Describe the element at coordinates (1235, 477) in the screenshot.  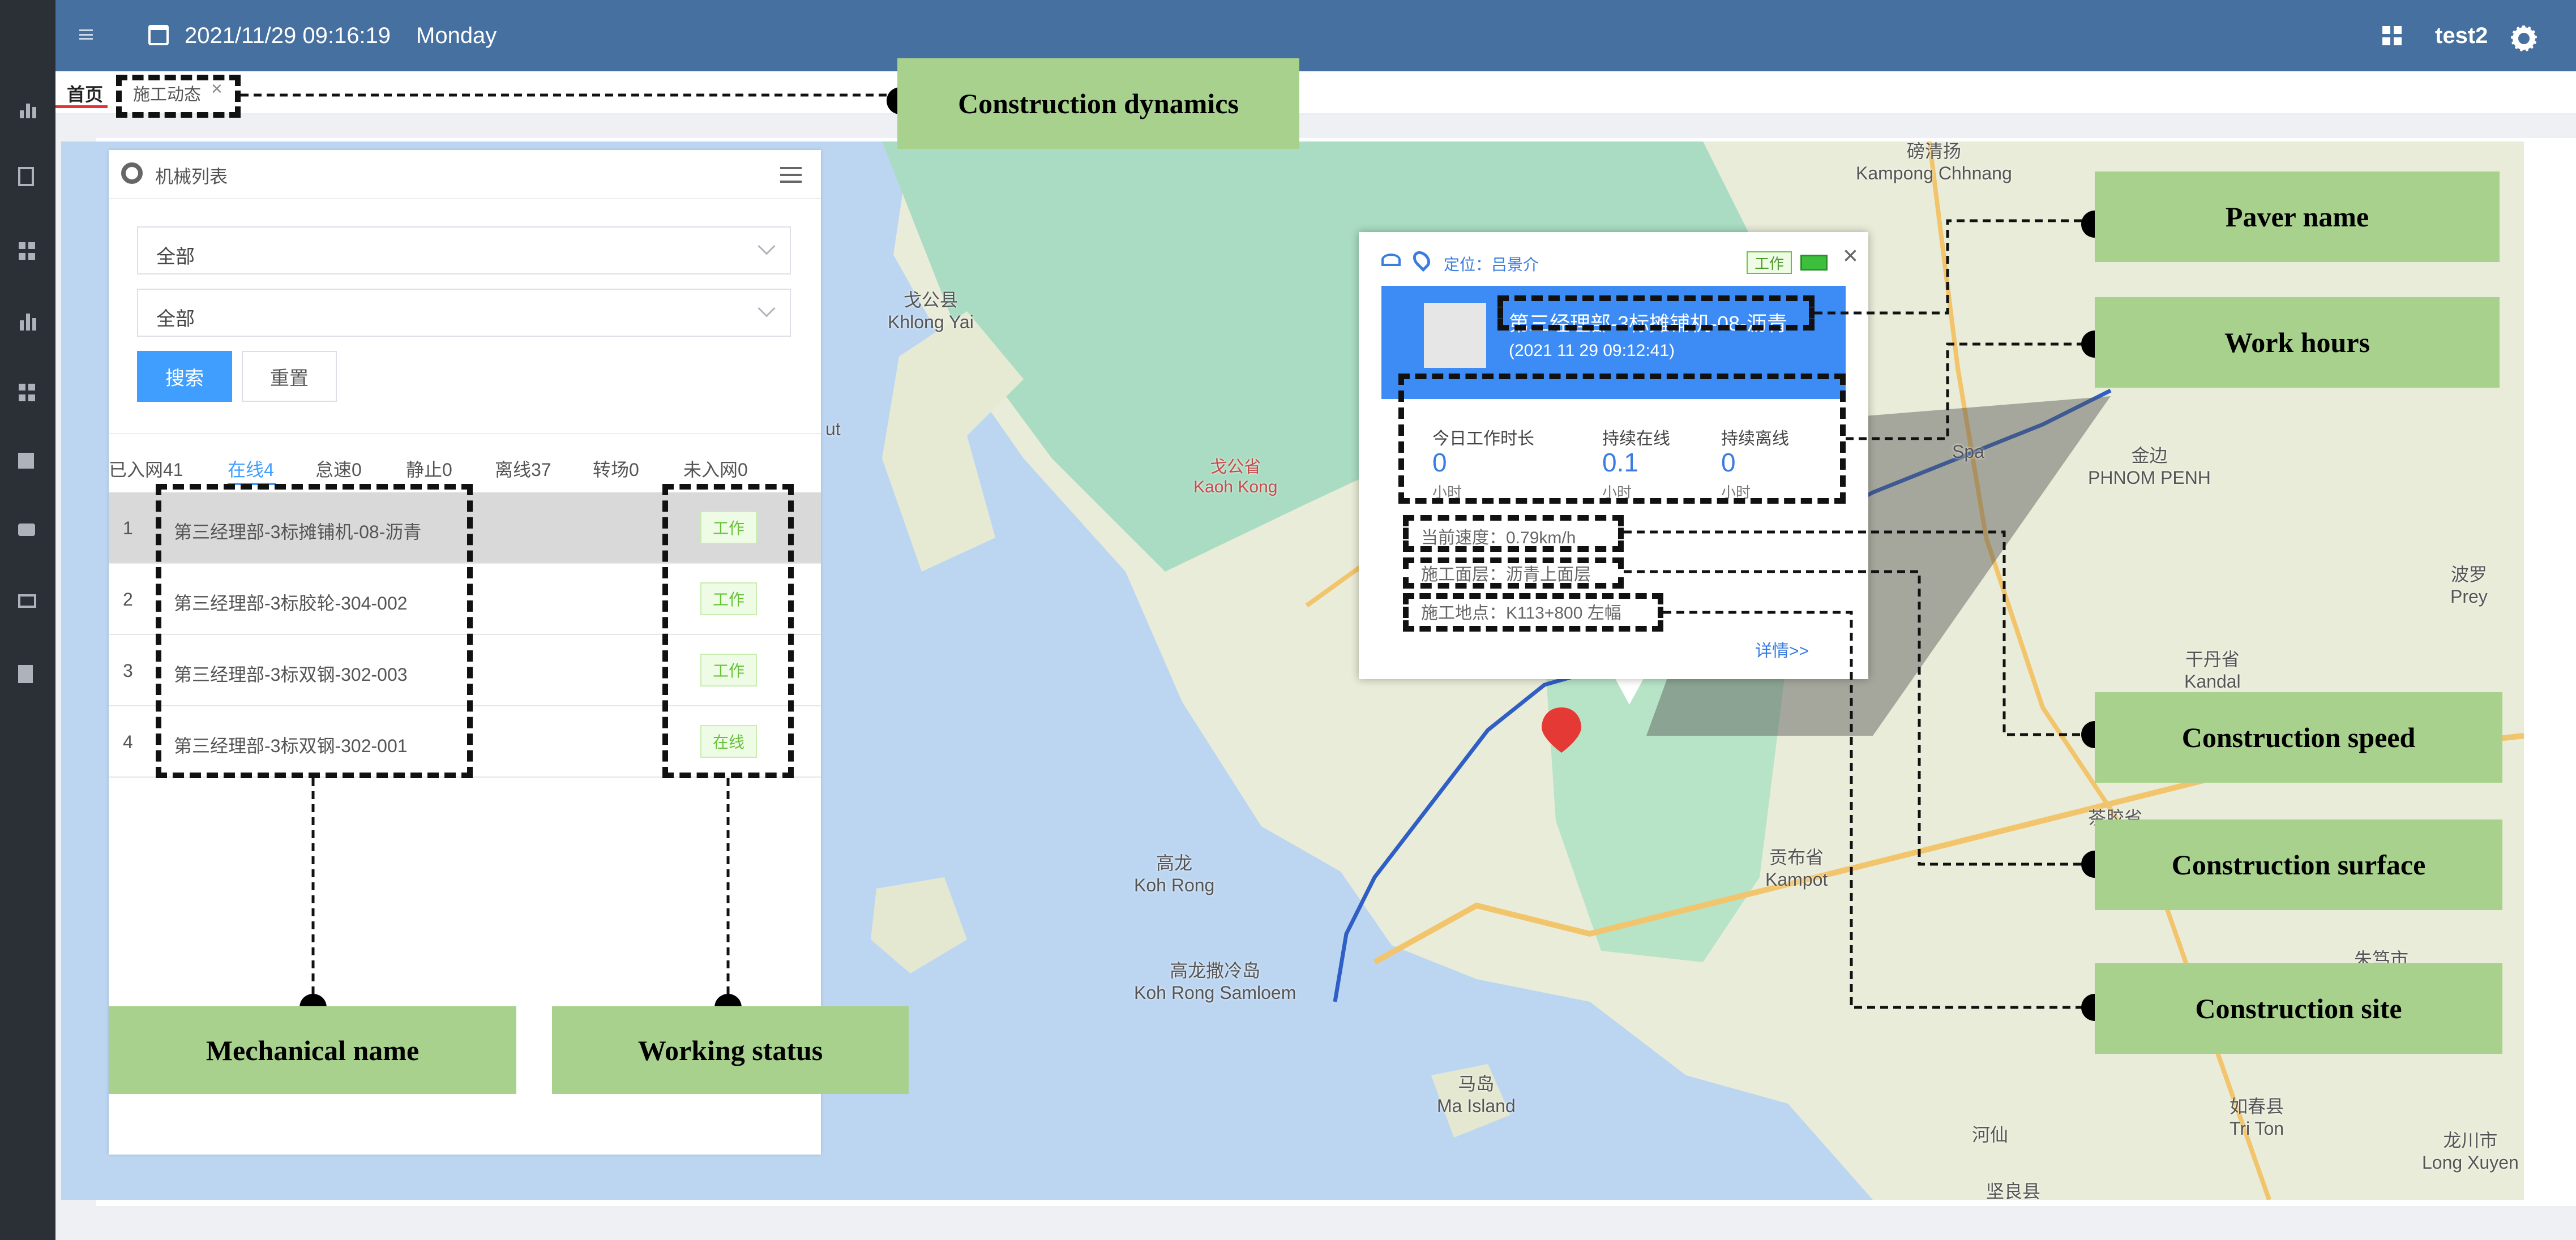
I see `map-label: 戈公省 Kaoh Kong` at that location.